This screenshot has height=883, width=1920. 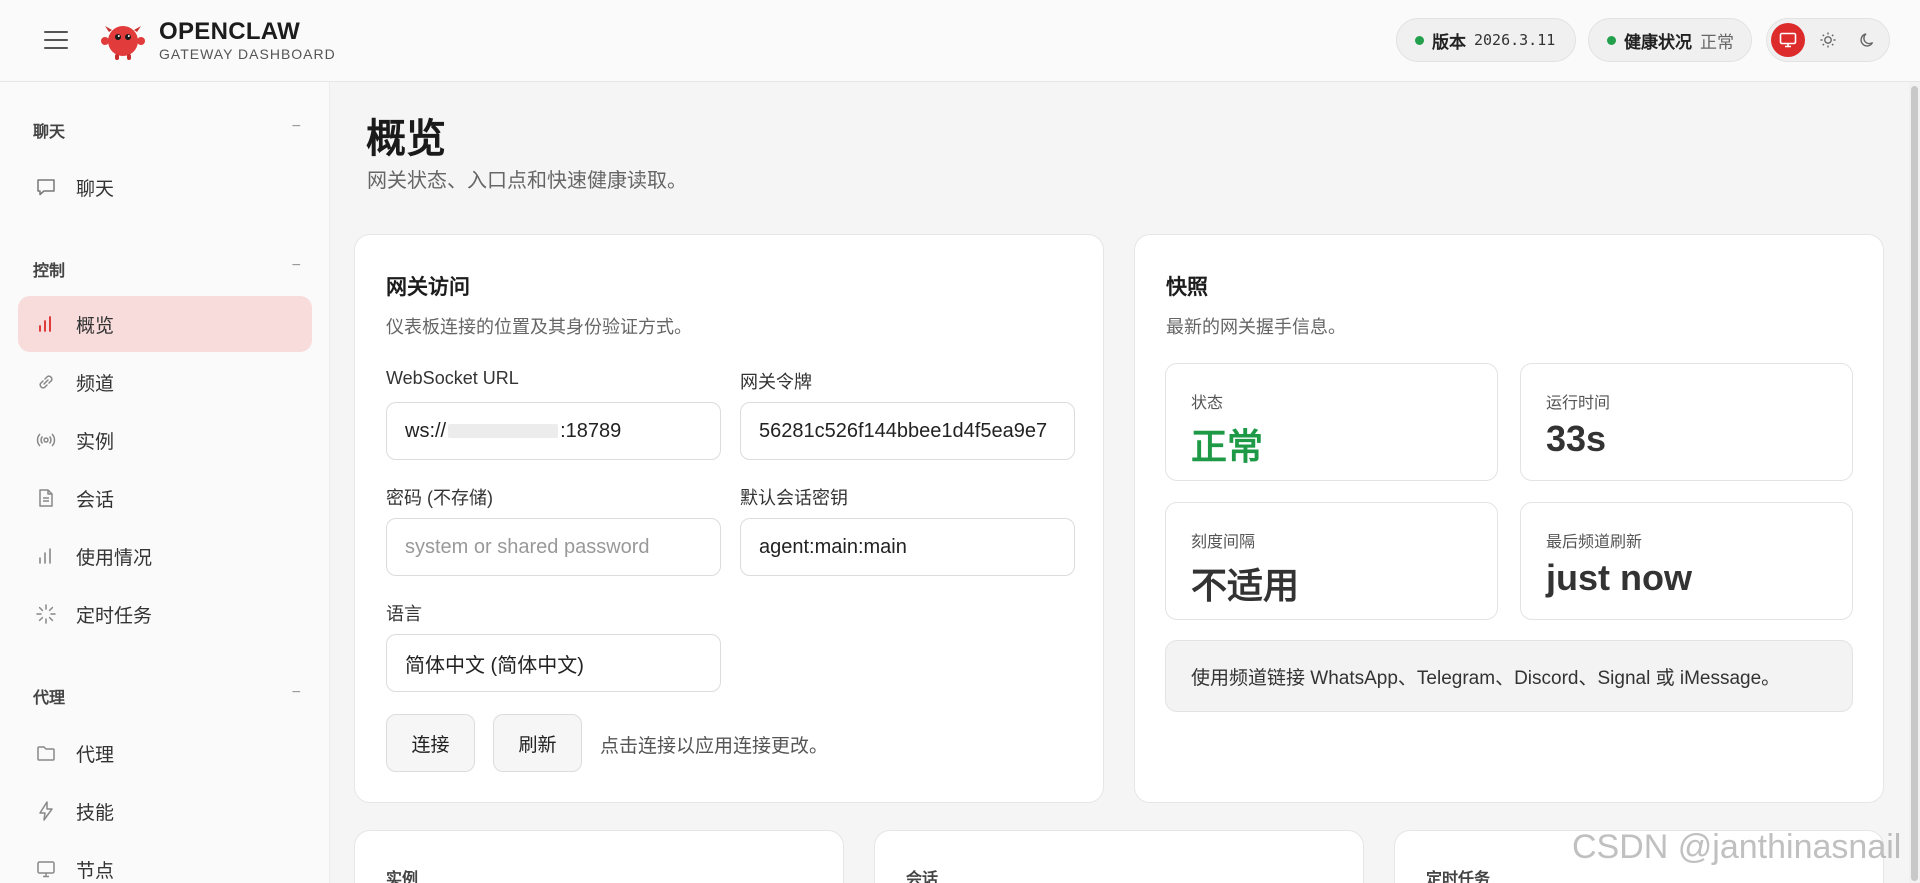 What do you see at coordinates (114, 558) in the screenshot?
I see `sidebar-item-label: 使用情况` at bounding box center [114, 558].